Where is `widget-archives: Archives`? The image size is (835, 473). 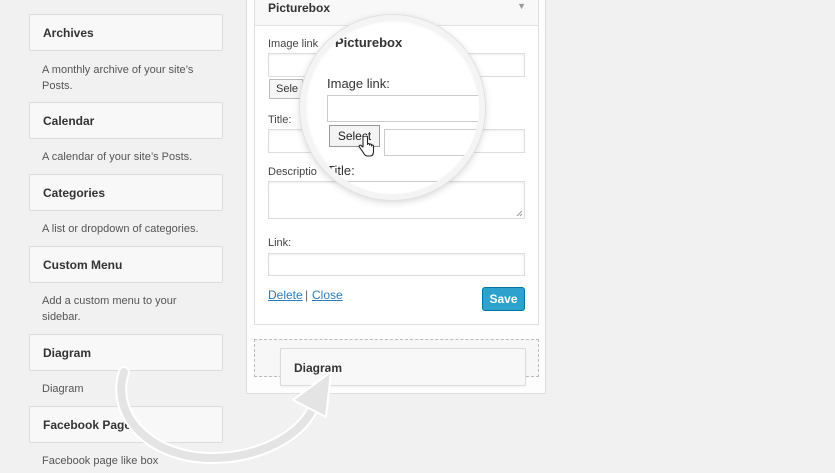
widget-archives: Archives is located at coordinates (126, 32).